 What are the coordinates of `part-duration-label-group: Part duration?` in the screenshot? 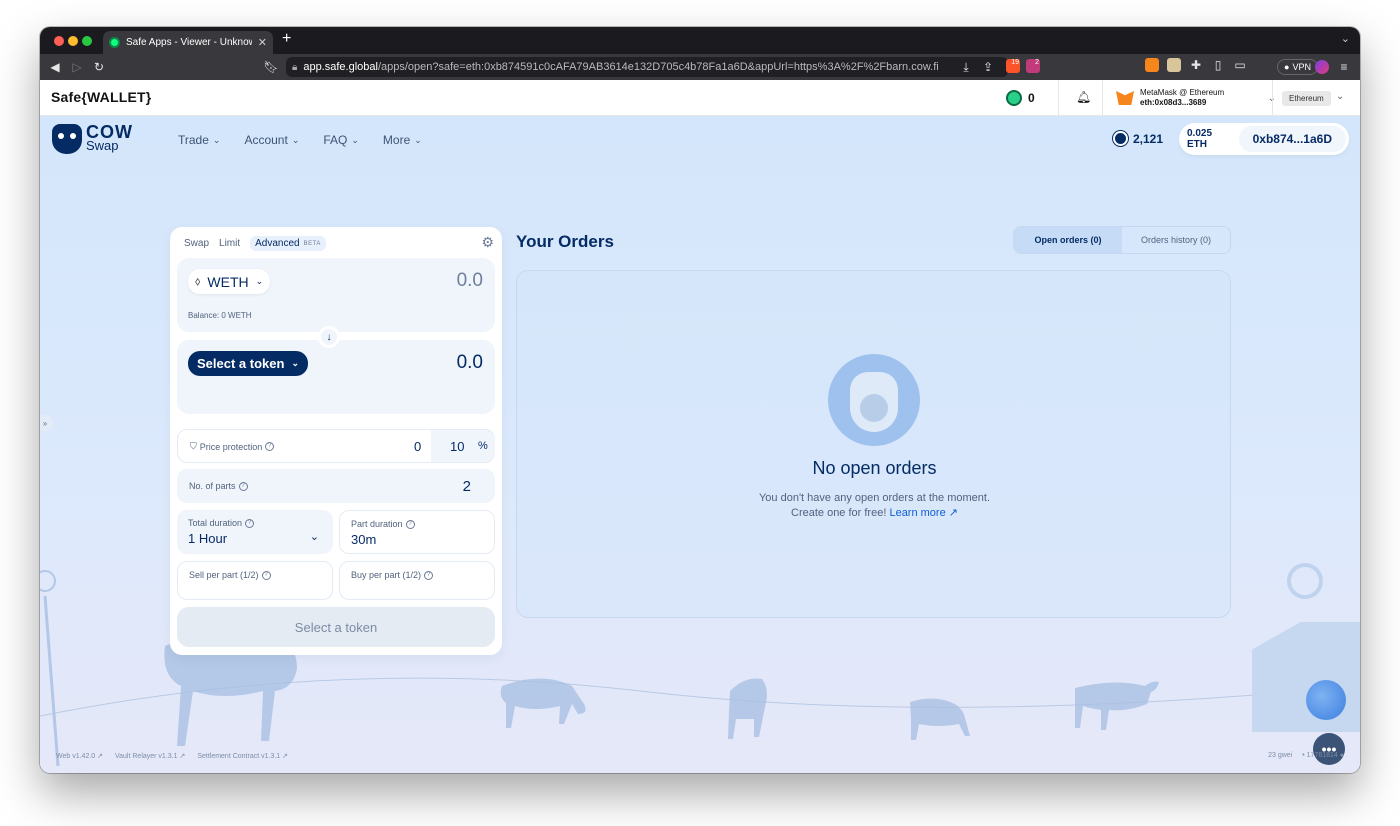 It's located at (383, 524).